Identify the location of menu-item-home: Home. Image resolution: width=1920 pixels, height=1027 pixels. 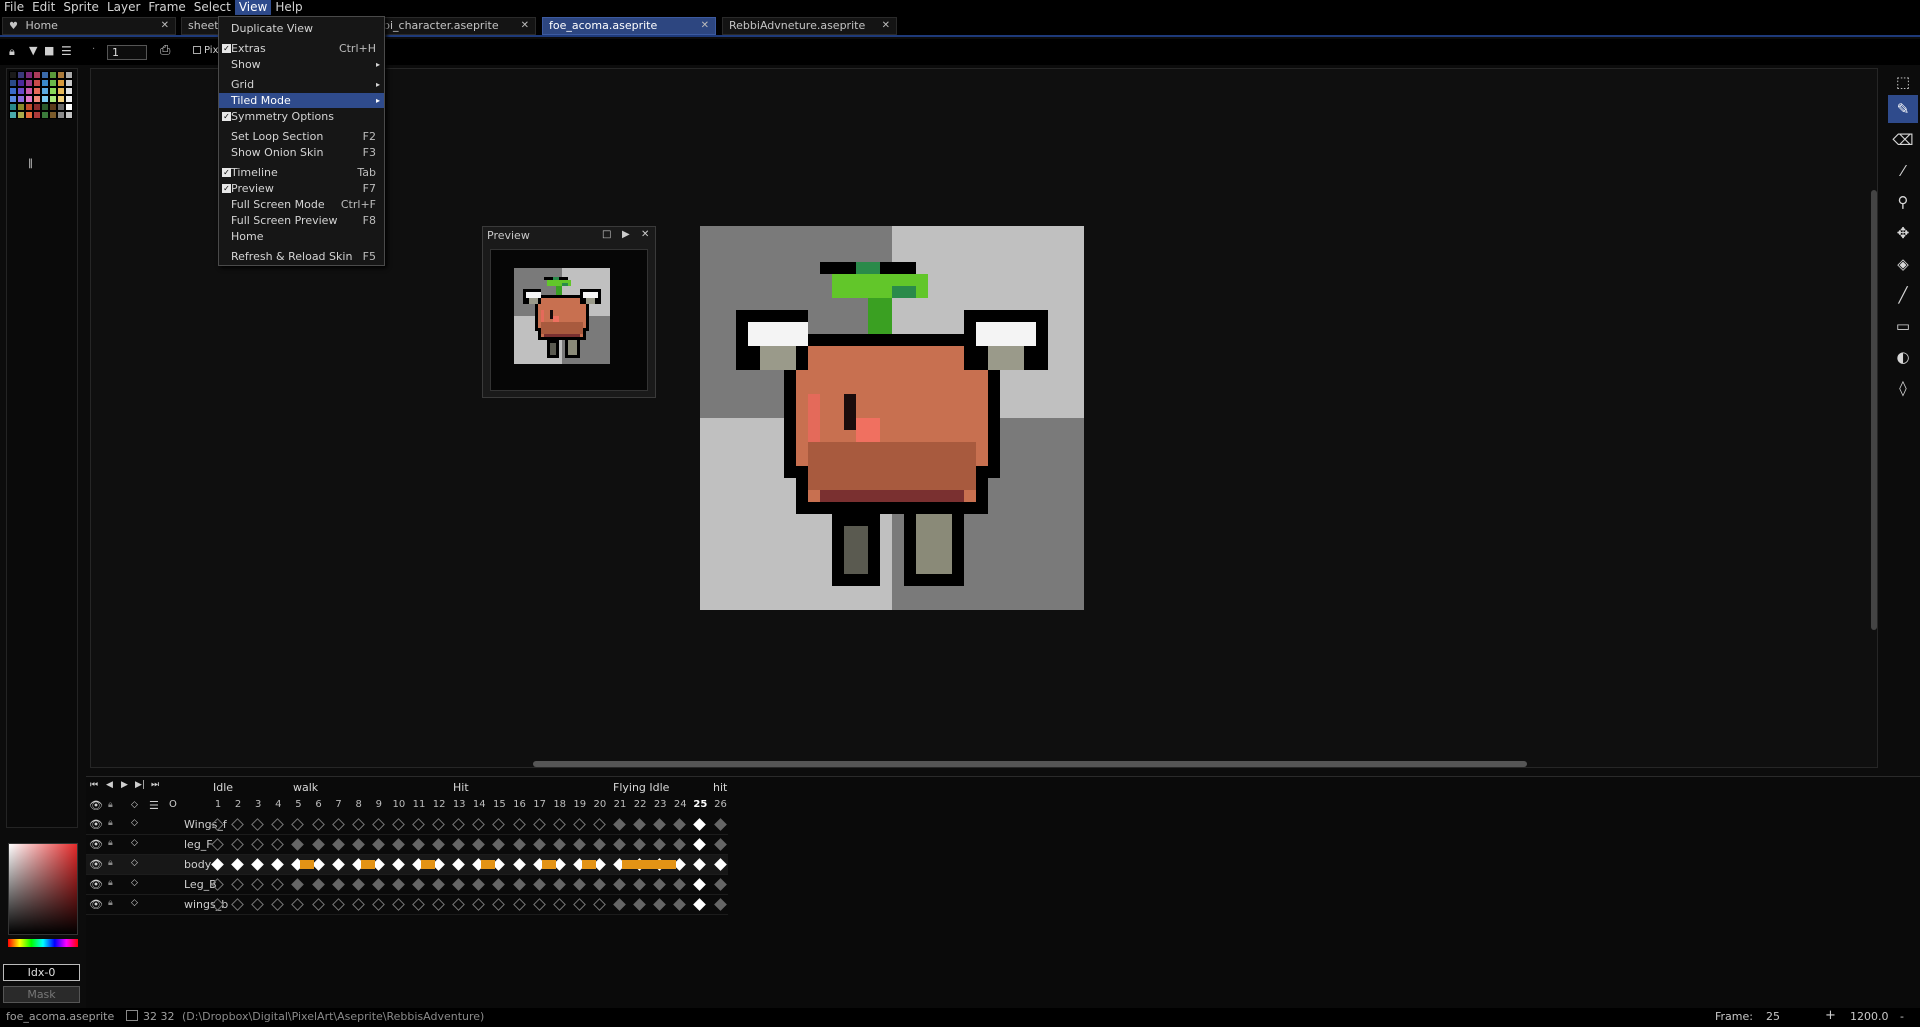
(301, 236).